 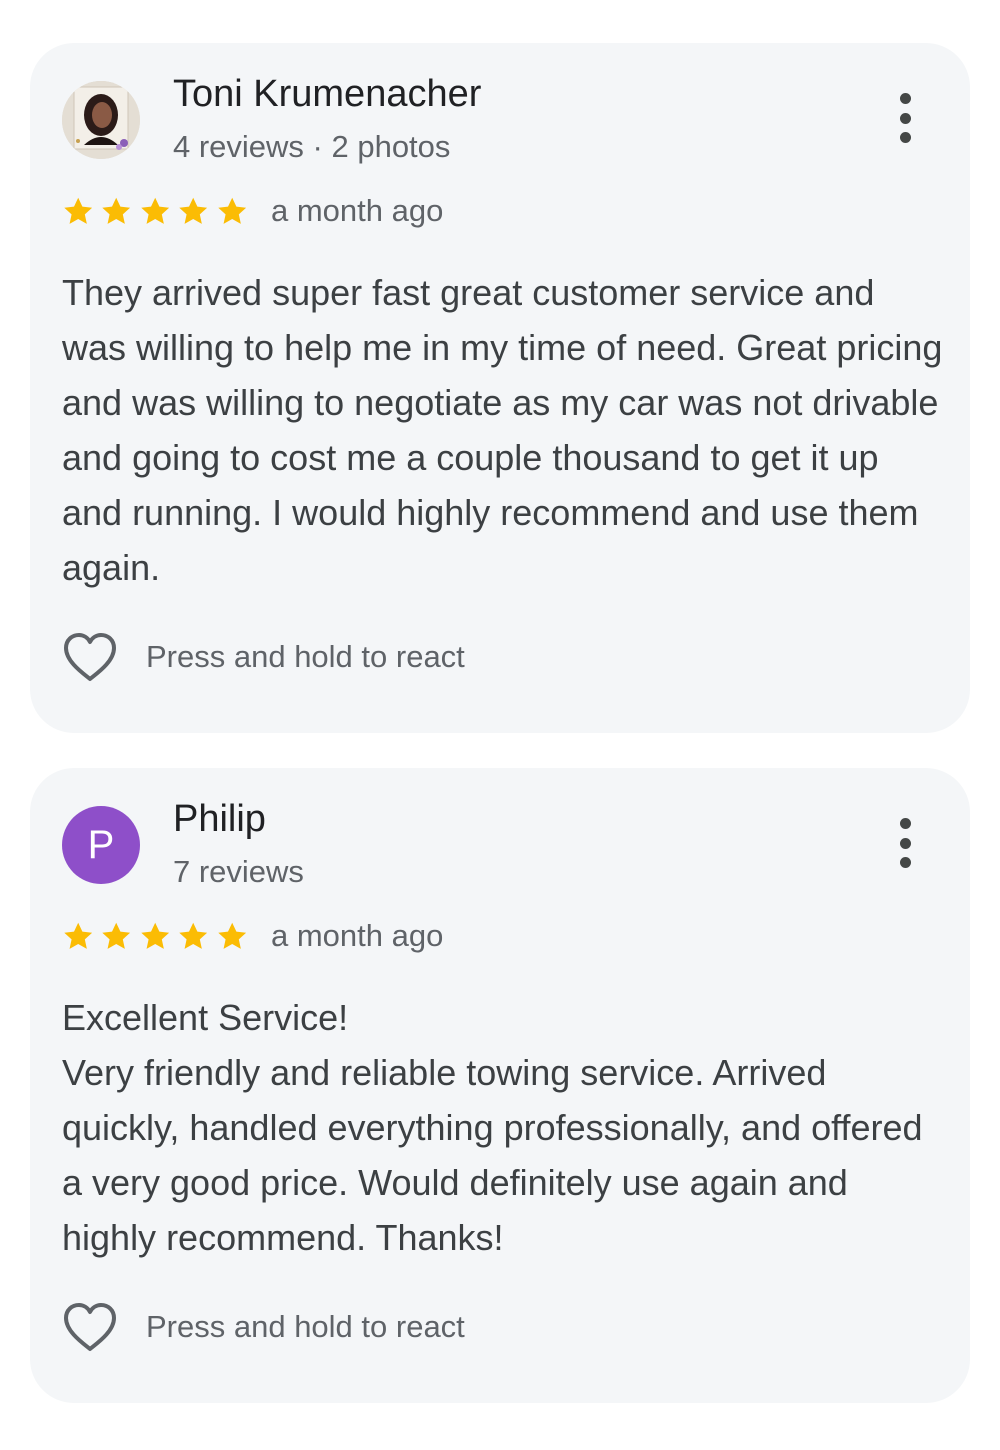 I want to click on reviewer-avatar: P, so click(x=101, y=845).